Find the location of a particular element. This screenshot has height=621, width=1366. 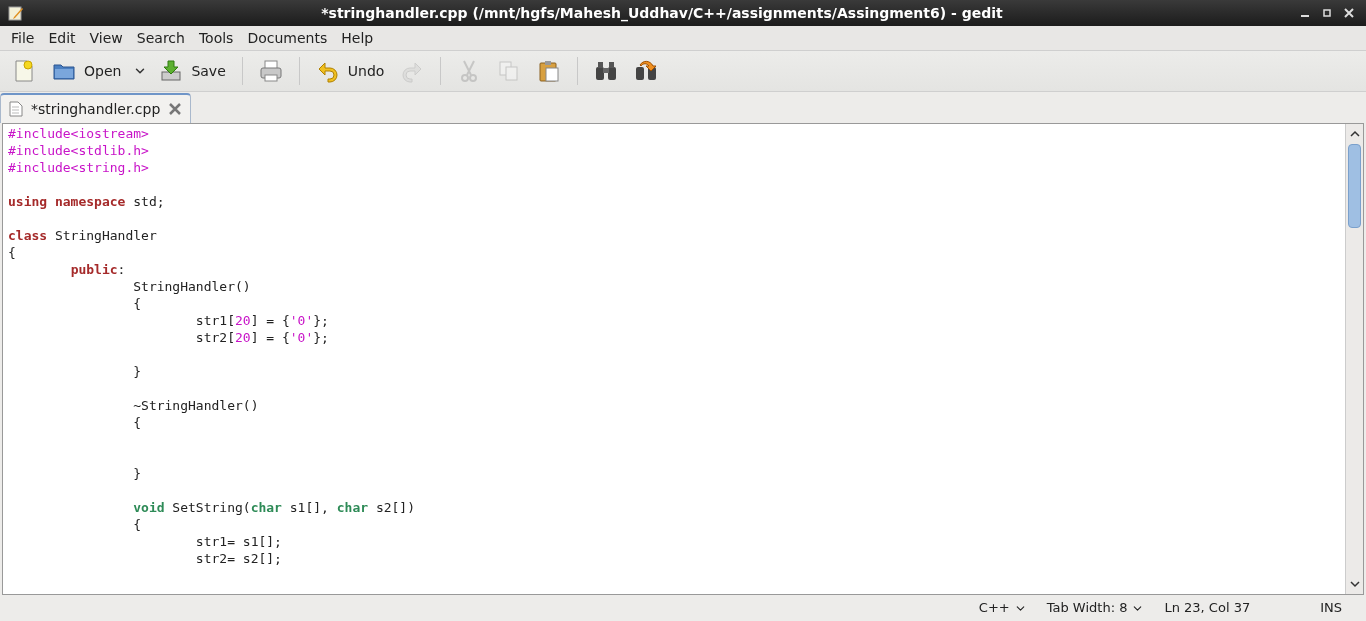

code-line: #include<stdlib.h> is located at coordinates (78, 150).